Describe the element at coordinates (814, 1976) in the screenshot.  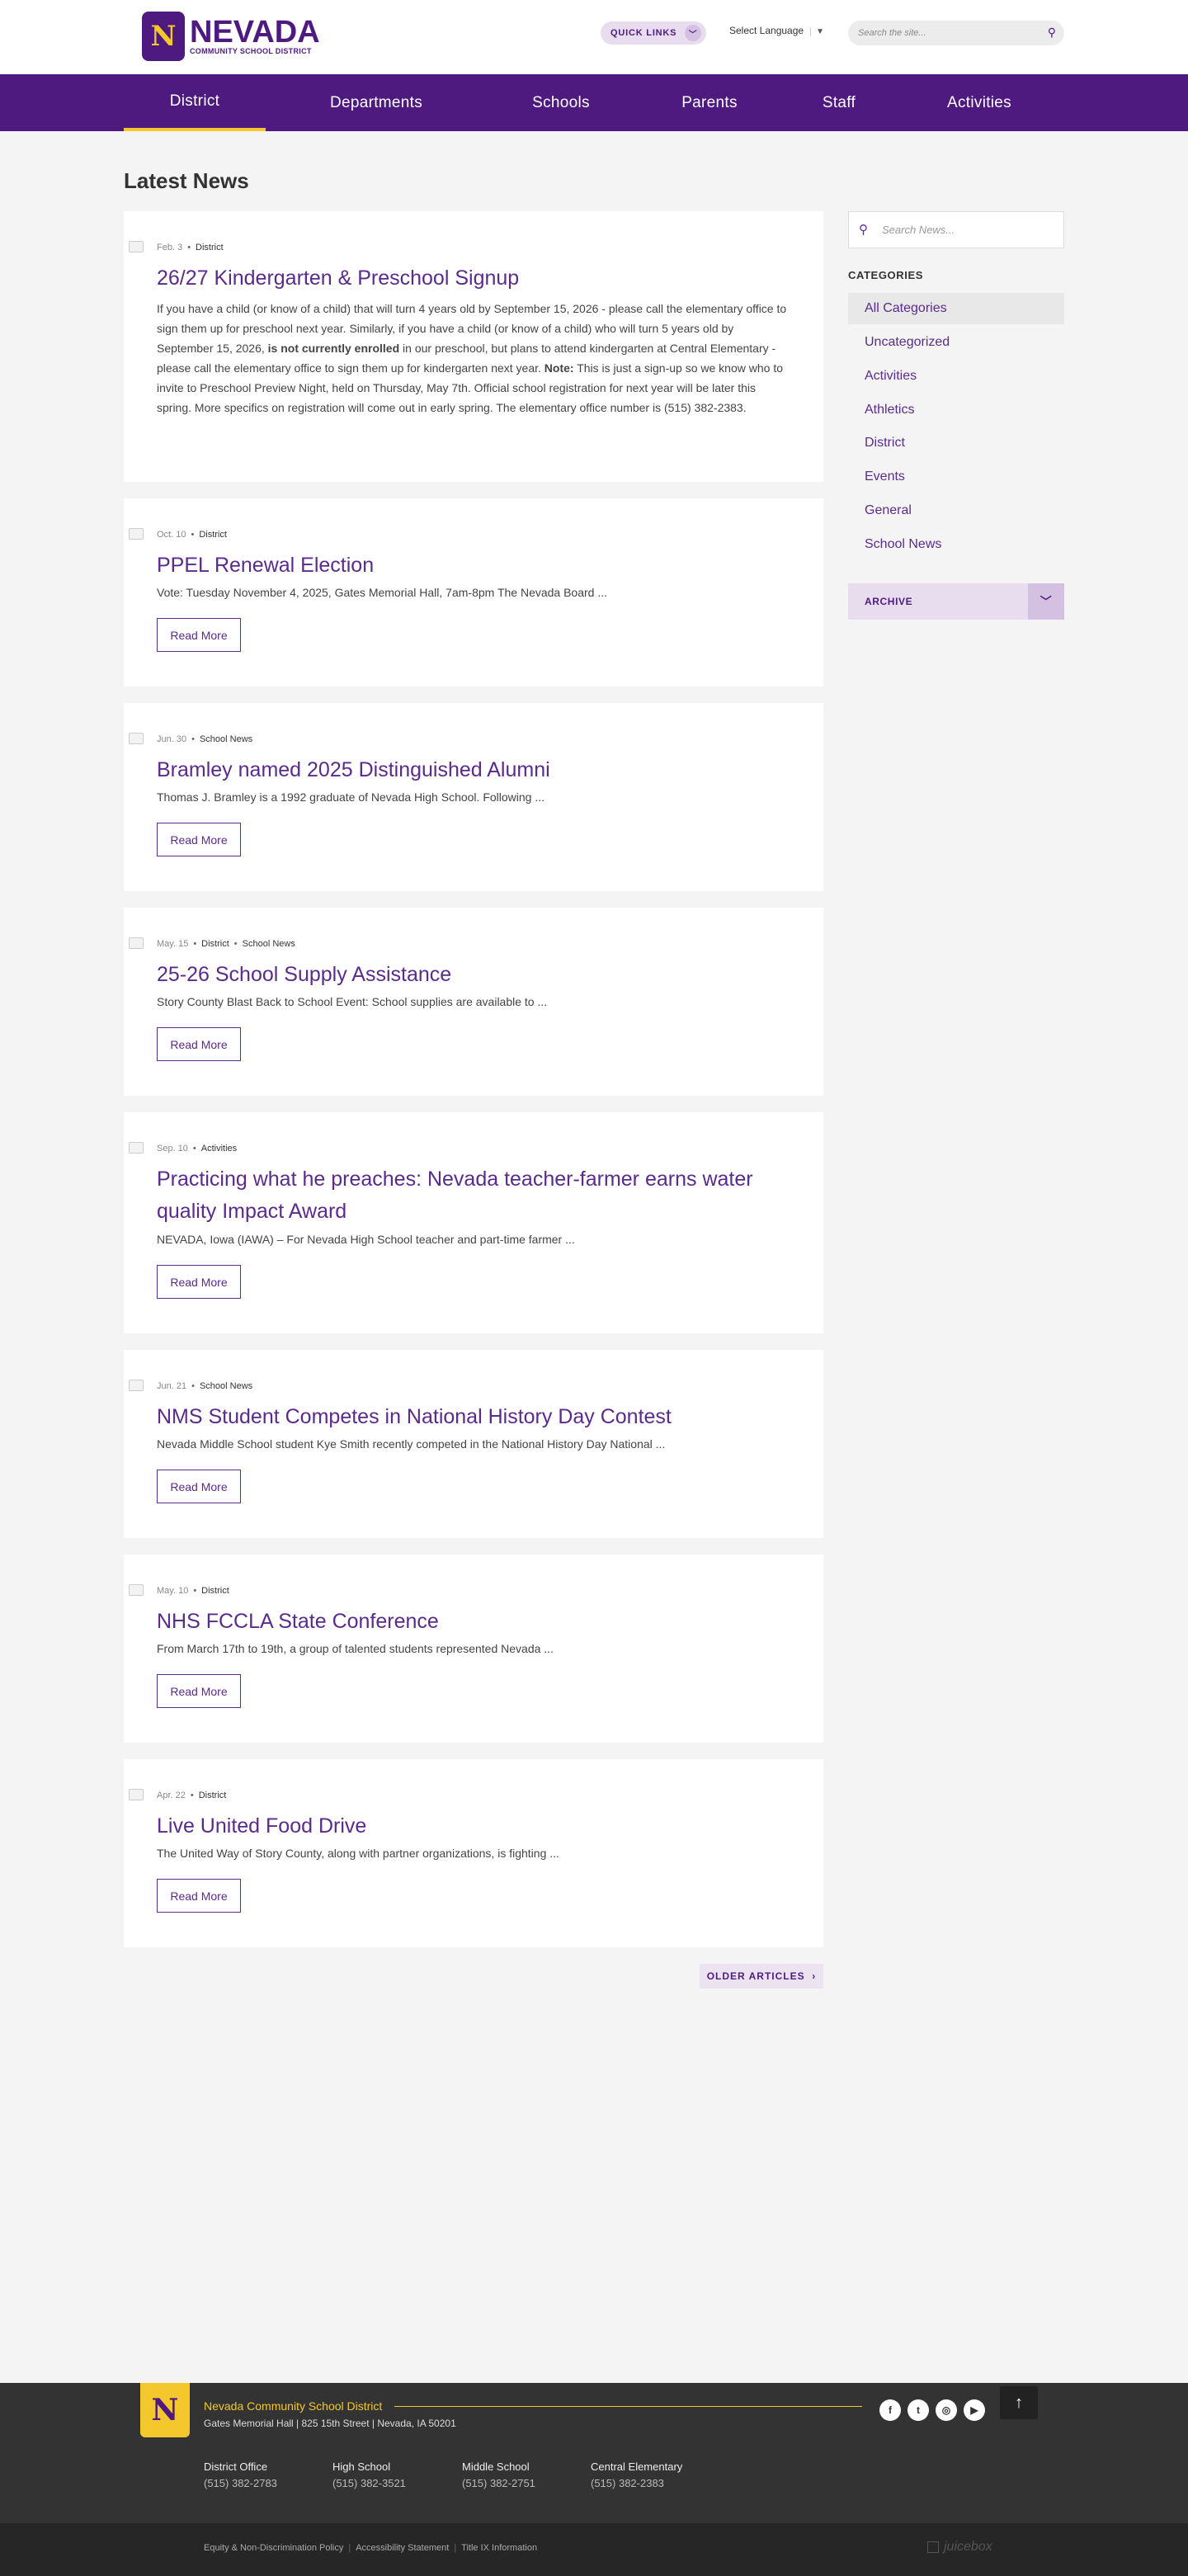
I see `chevron-right-icon: ›` at that location.